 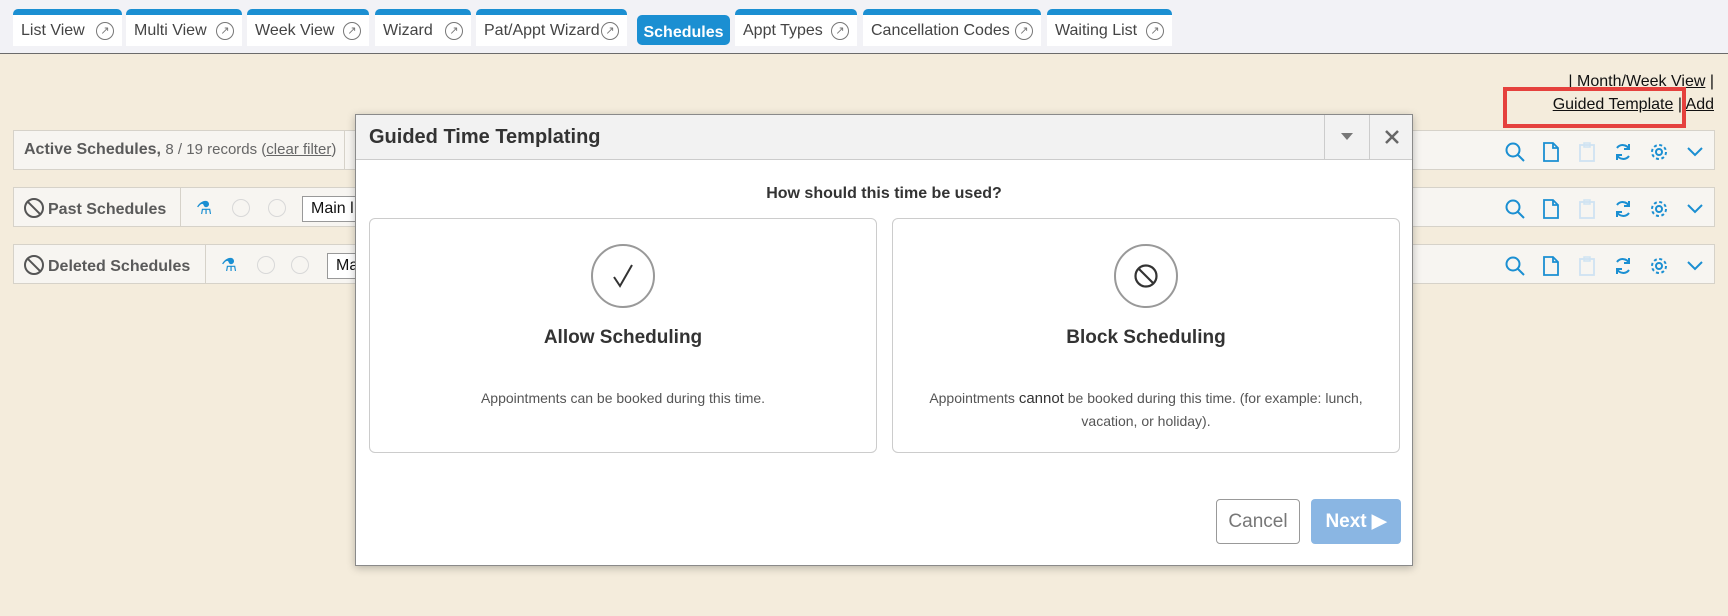 What do you see at coordinates (1096, 30) in the screenshot?
I see `tab-label: Waiting List` at bounding box center [1096, 30].